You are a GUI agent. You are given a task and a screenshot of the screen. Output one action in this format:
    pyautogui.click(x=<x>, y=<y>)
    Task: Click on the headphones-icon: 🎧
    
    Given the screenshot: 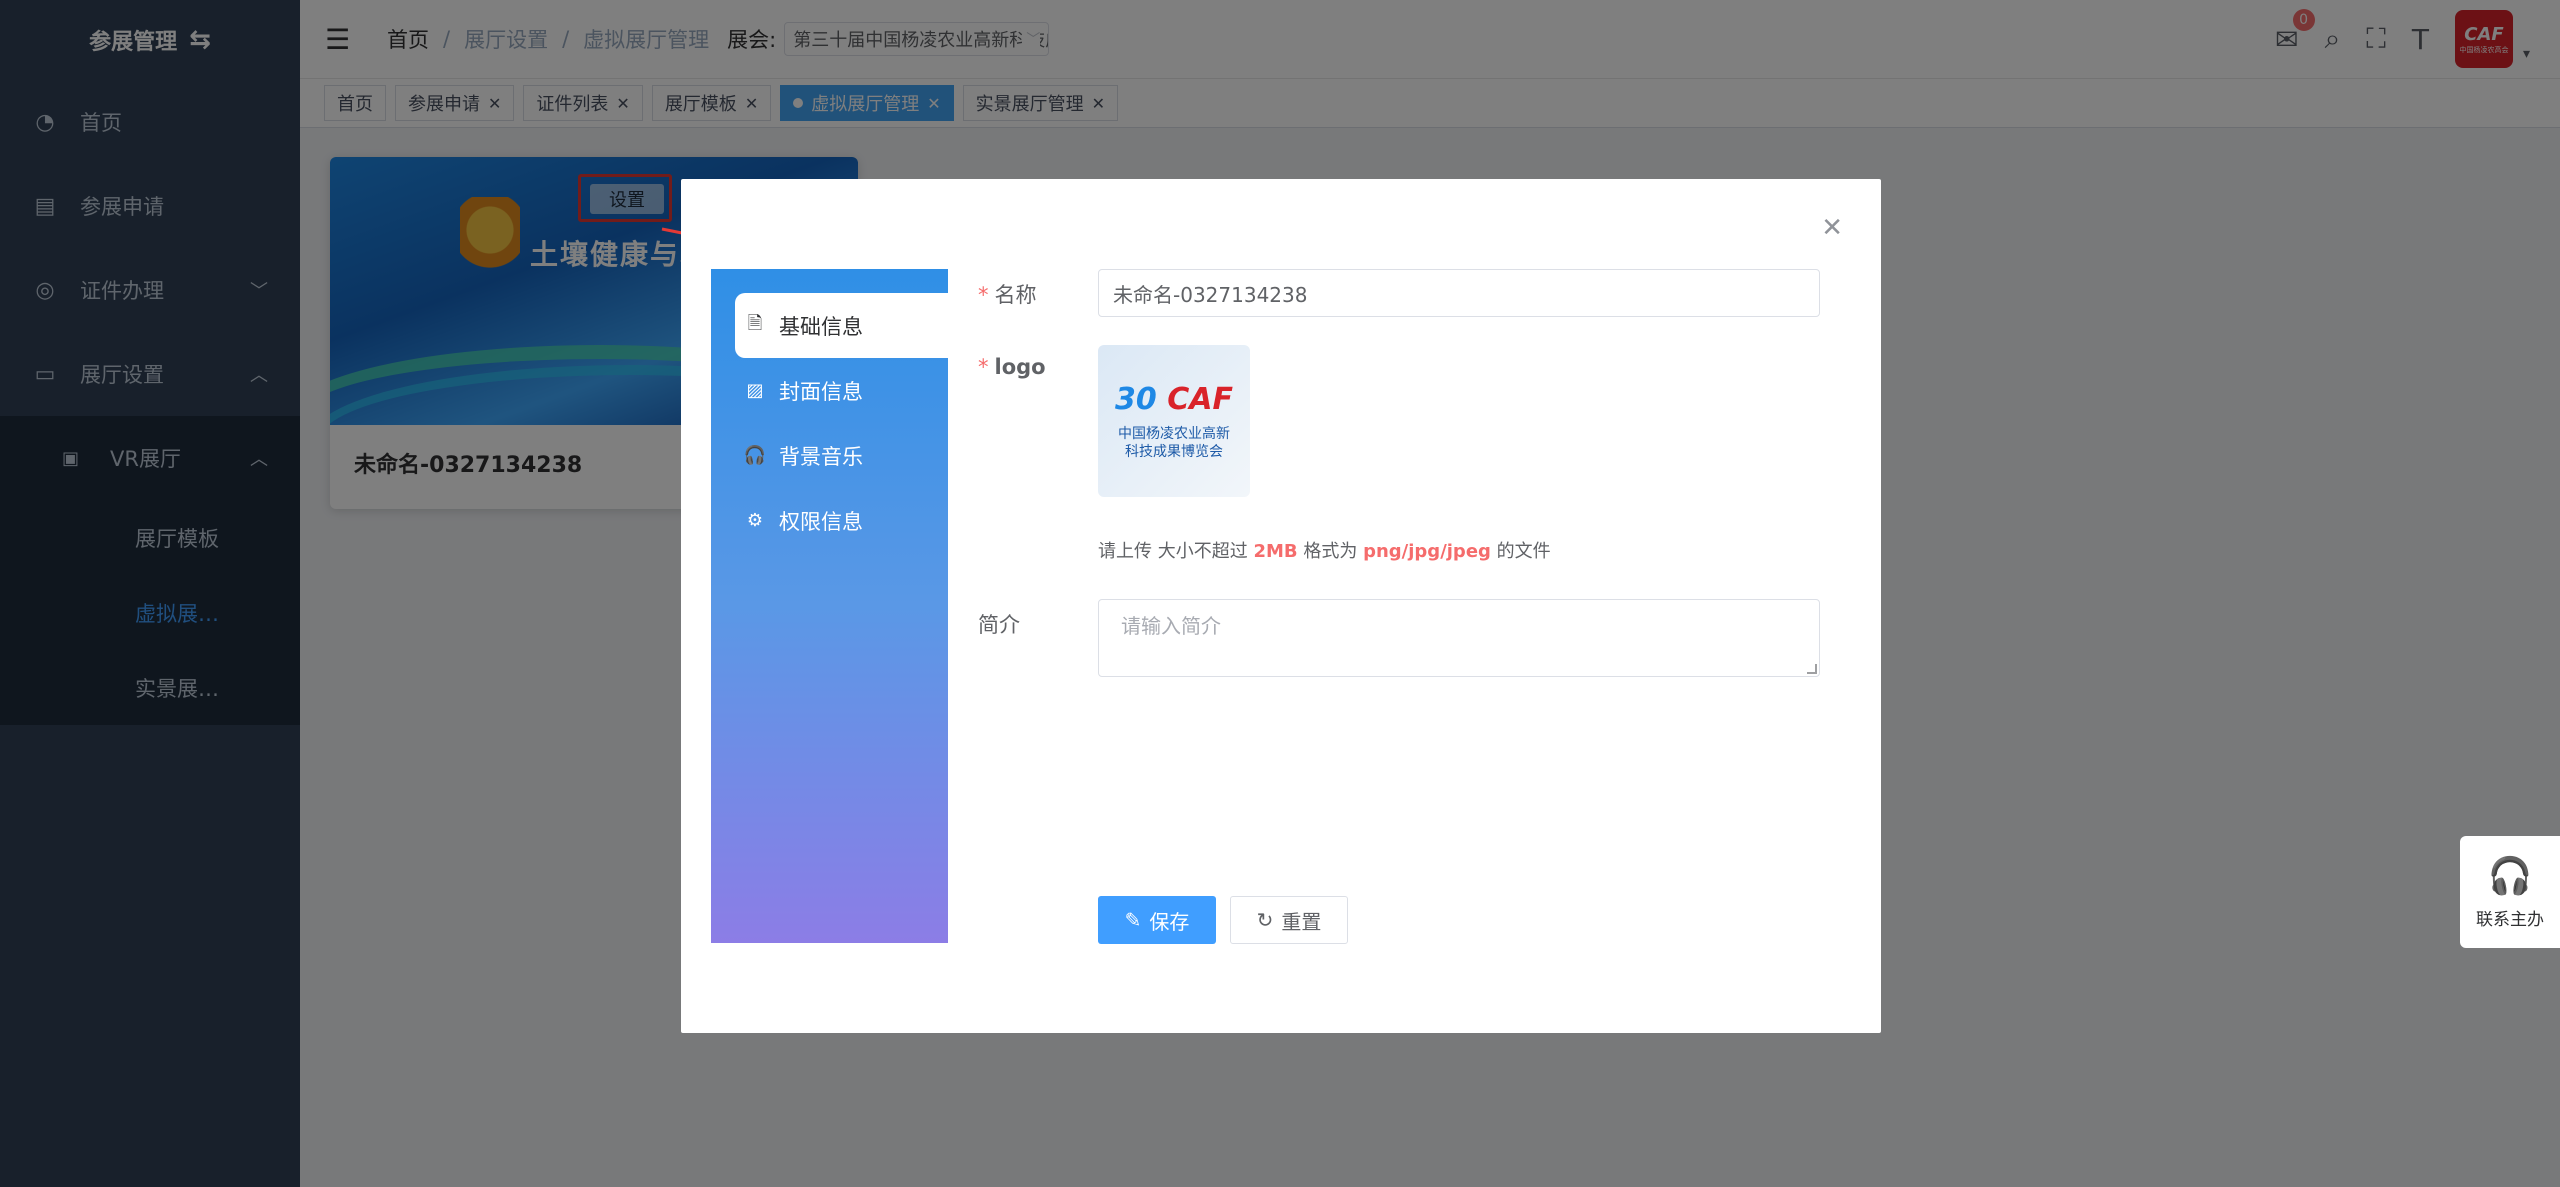 What is the action you would take?
    pyautogui.click(x=755, y=455)
    